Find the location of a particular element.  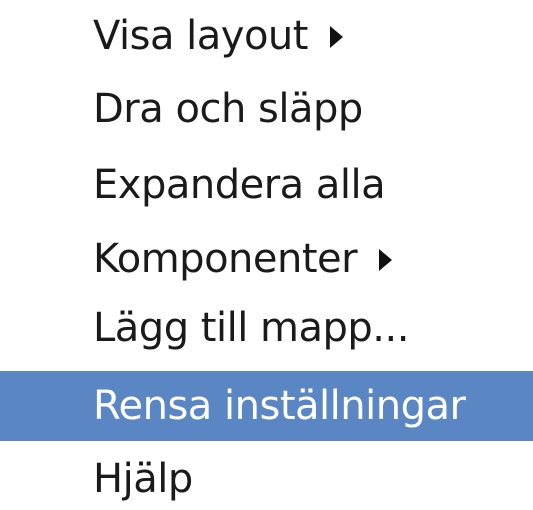

menu-item-dra-och-slapp: Dra och släpp is located at coordinates (266, 109).